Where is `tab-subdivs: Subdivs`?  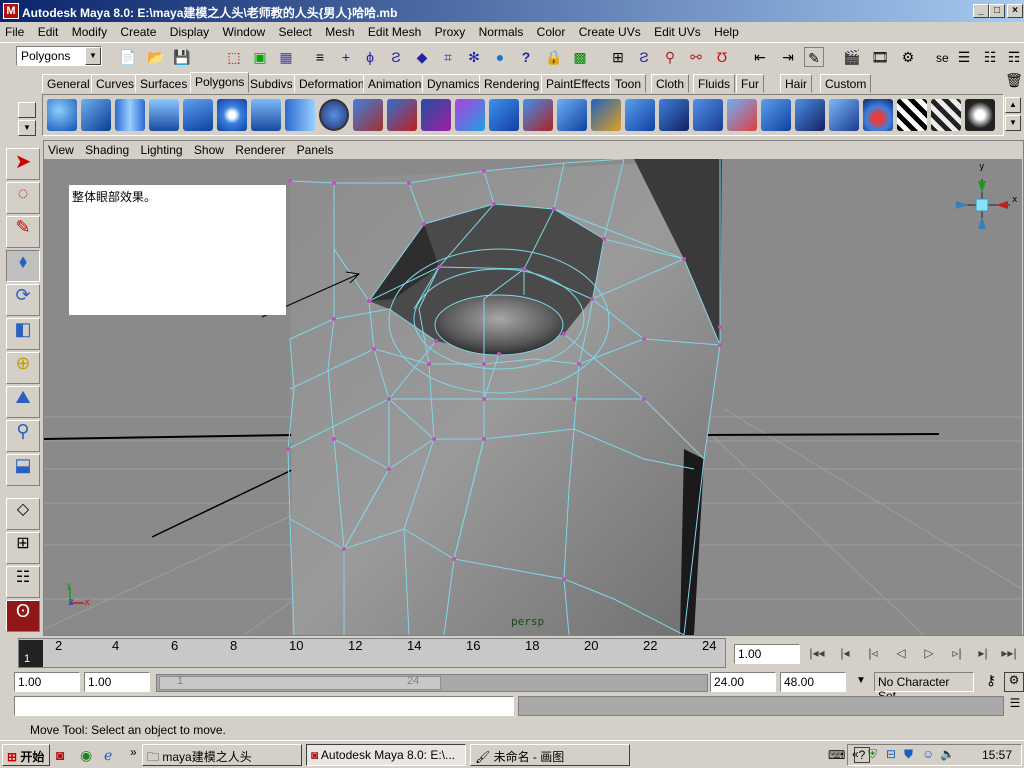 tab-subdivs: Subdivs is located at coordinates (271, 83).